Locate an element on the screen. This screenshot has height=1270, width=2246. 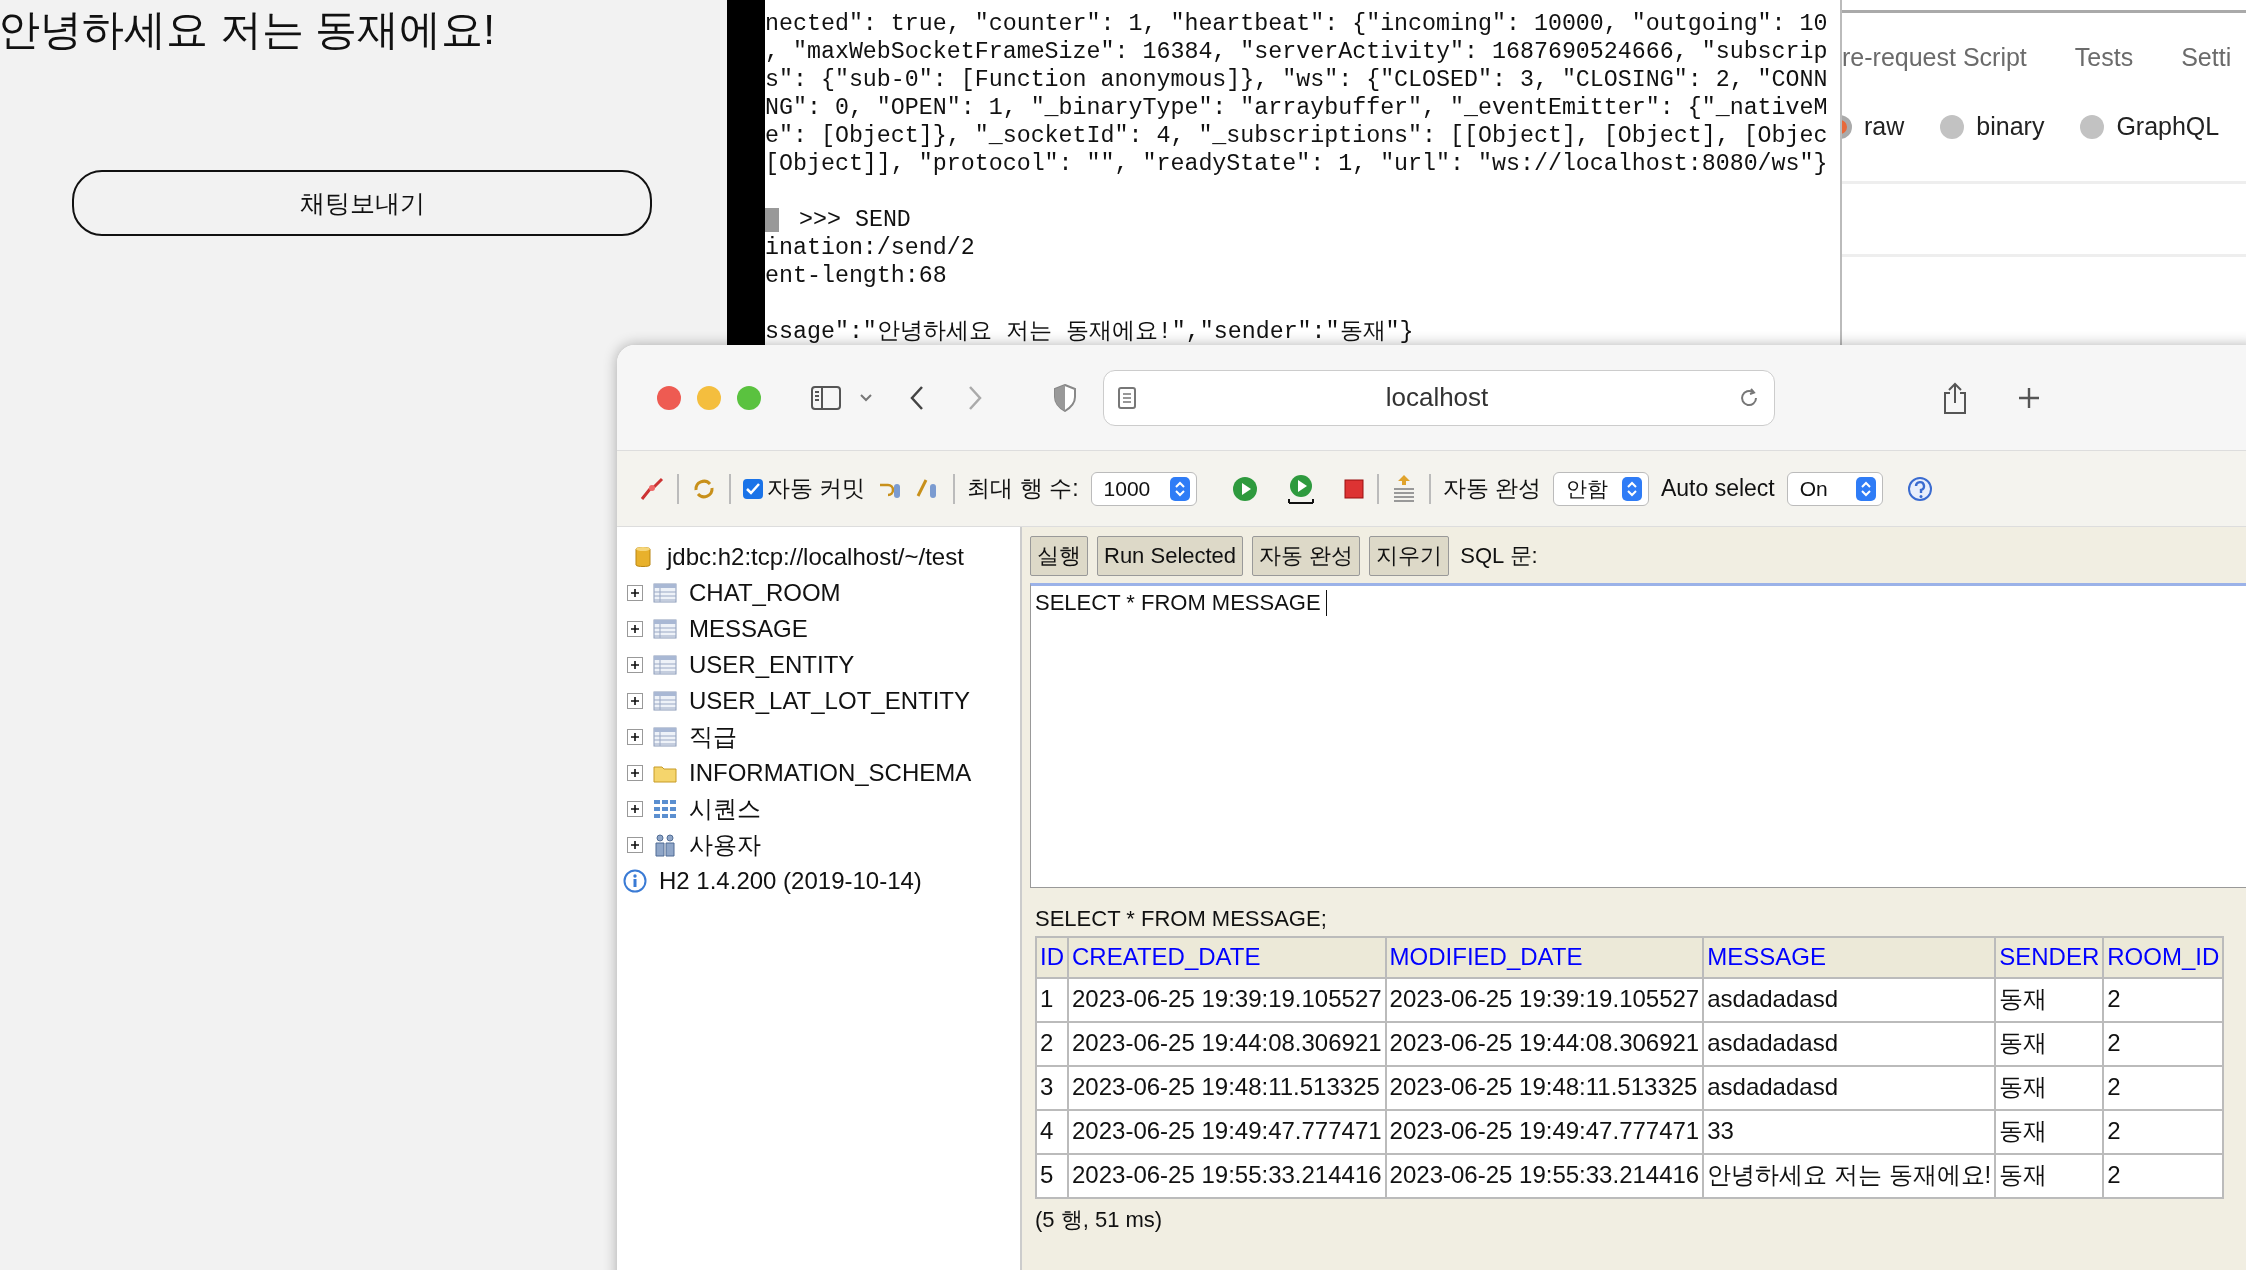
help-icon is located at coordinates (1919, 488).